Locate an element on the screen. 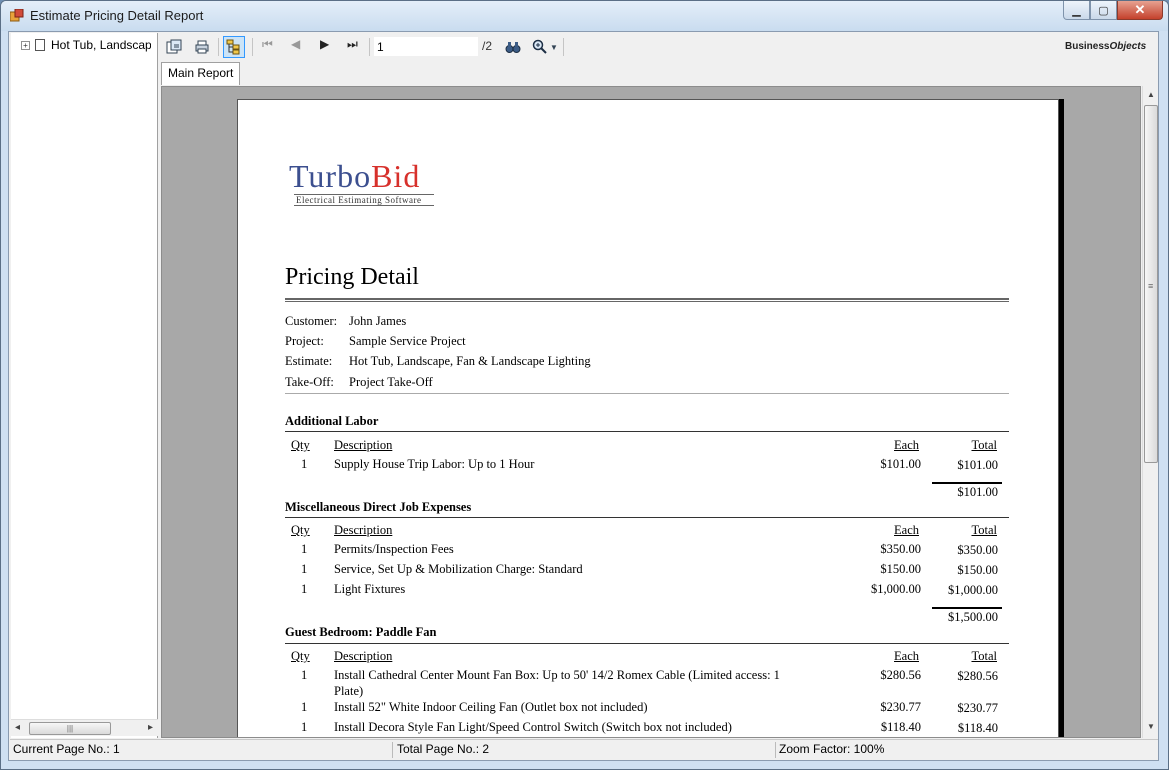 The image size is (1169, 770). info-project: Project: Sample Service Project is located at coordinates (375, 341).